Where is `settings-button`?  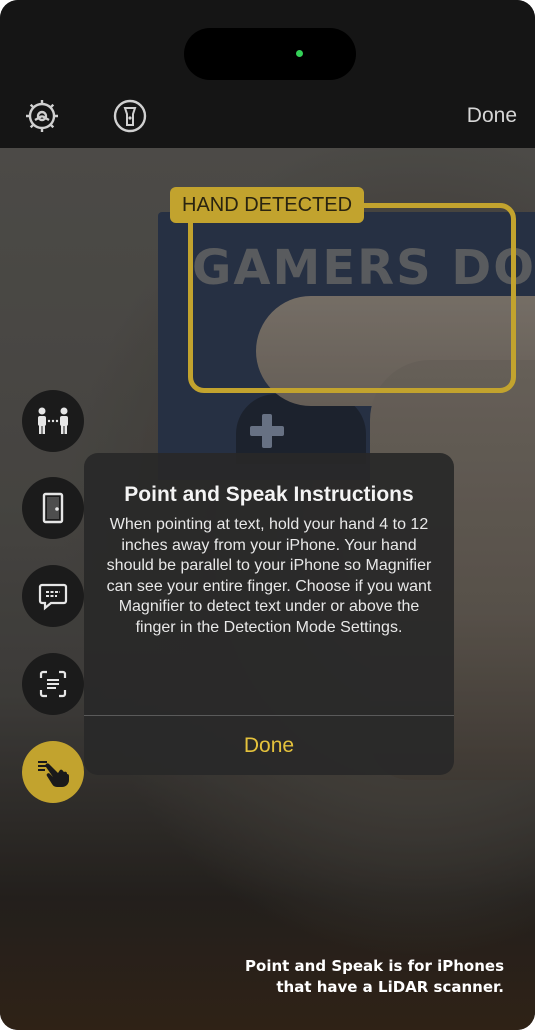 settings-button is located at coordinates (42, 116).